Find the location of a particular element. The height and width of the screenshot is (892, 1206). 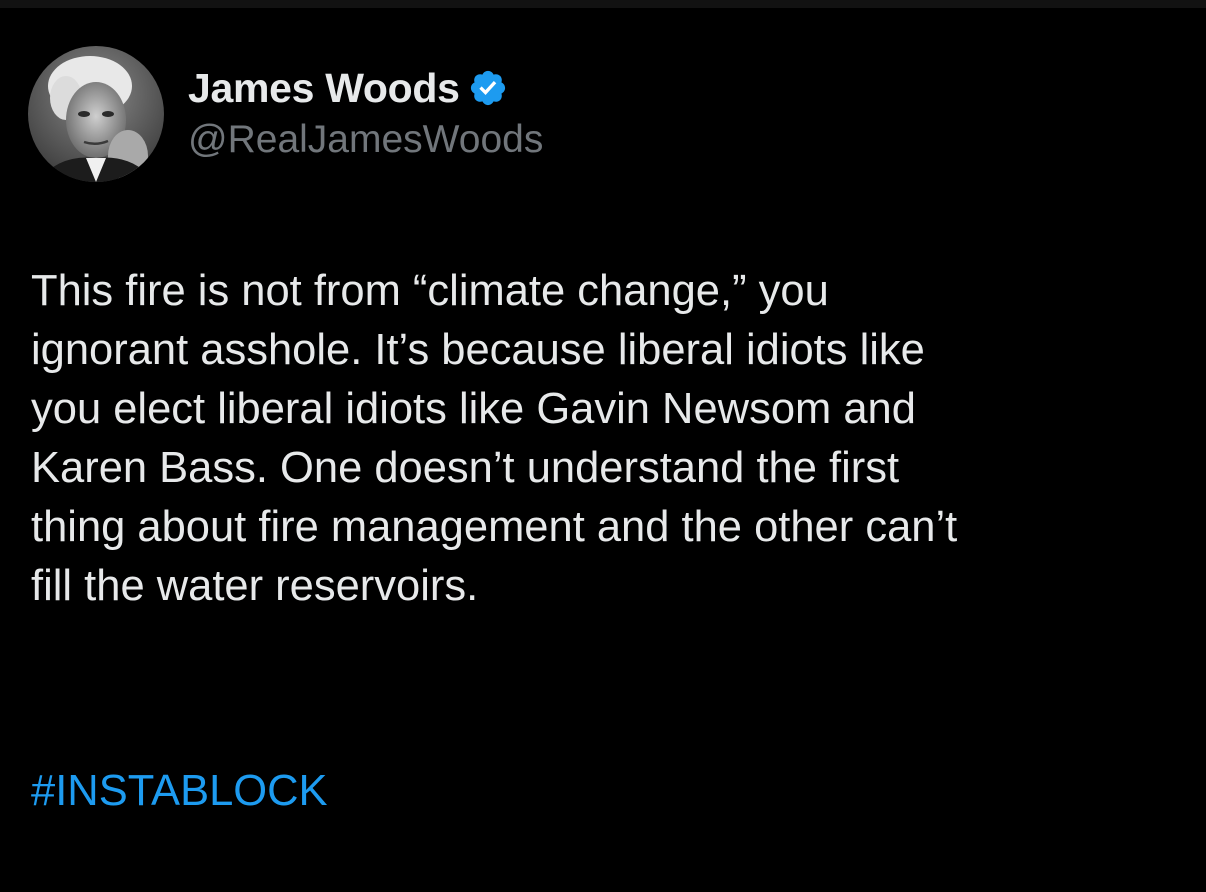

tweet-author: James Woods @RealJamesWoods is located at coordinates (365, 112).